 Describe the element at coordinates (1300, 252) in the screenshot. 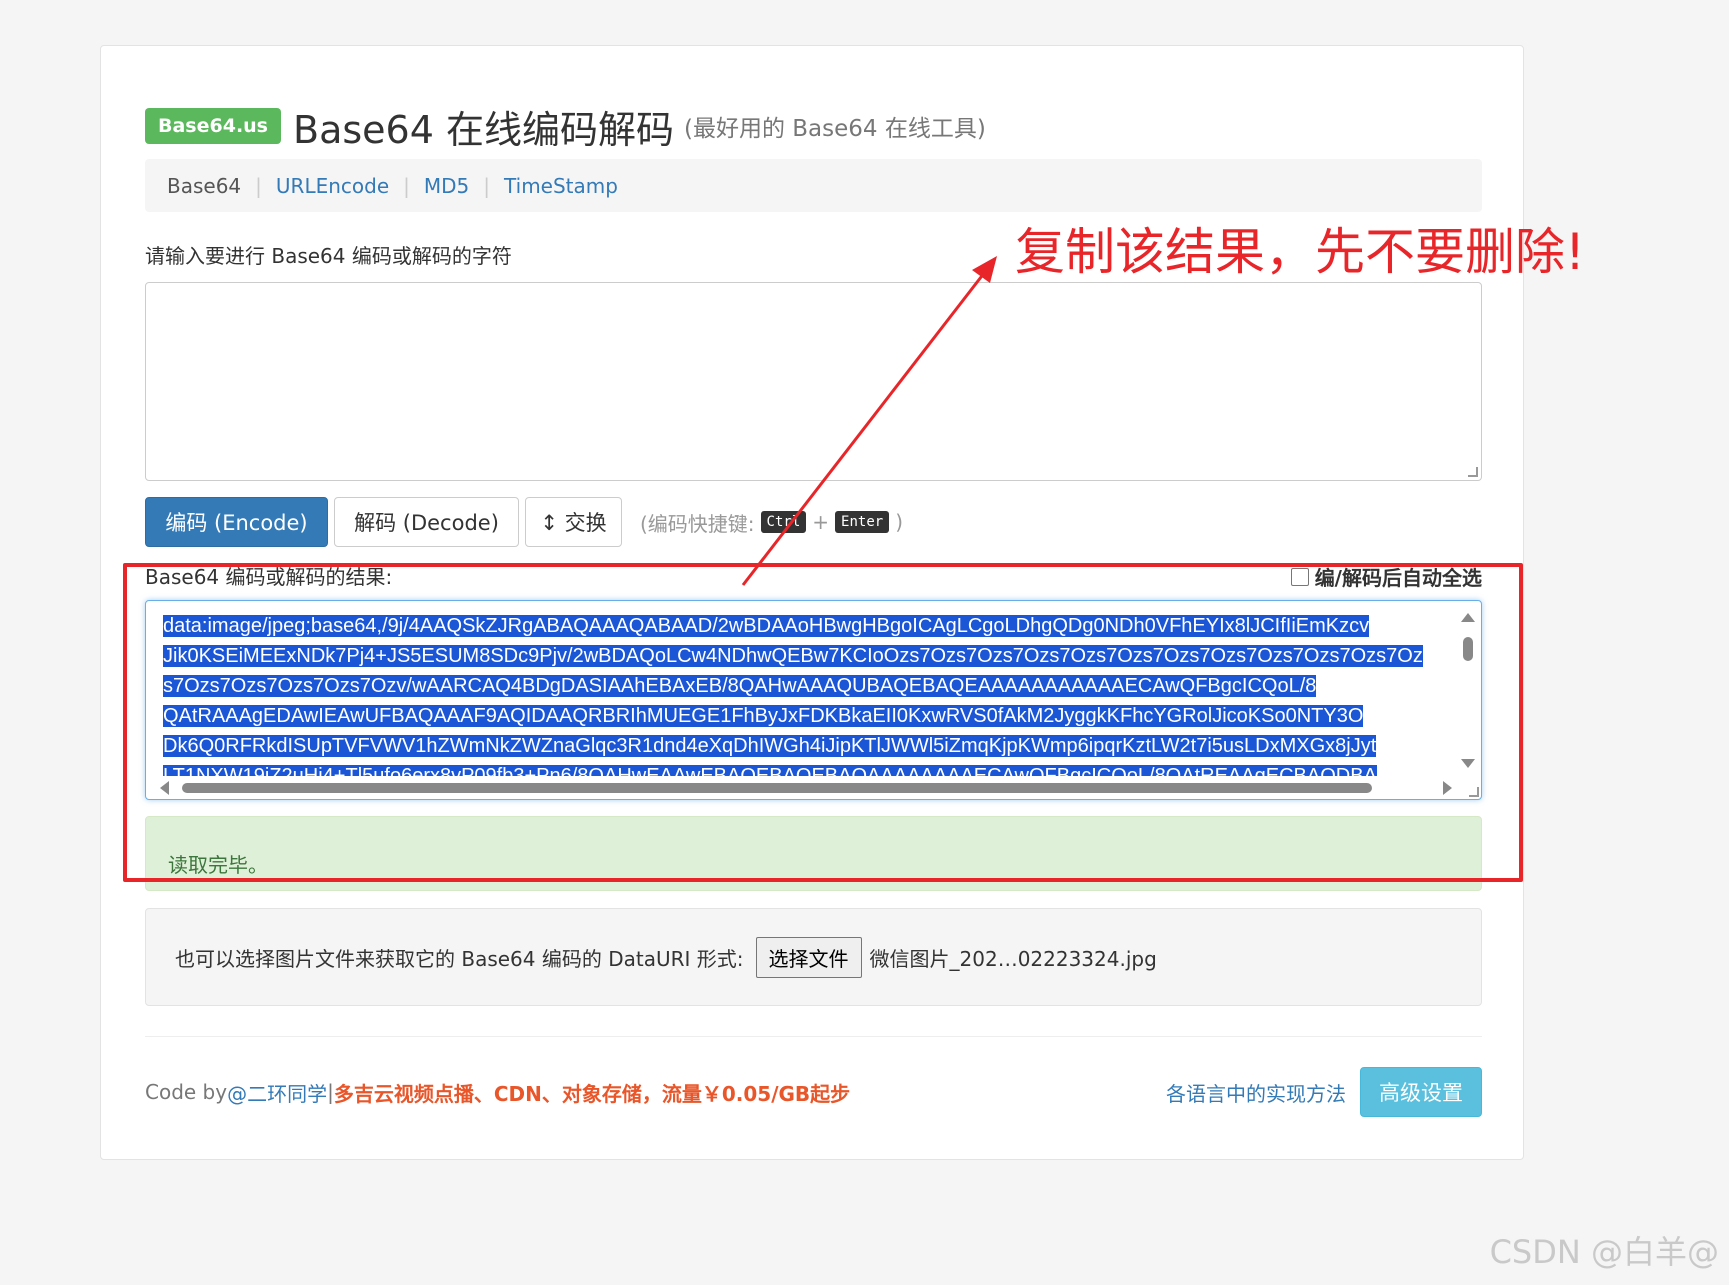

I see `annotation-text: 复制该结果，先不要删除!` at that location.